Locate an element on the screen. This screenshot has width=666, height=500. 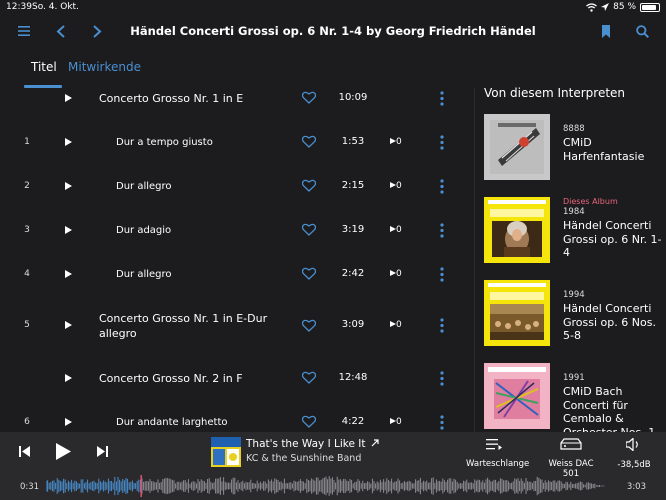
track-number: 2 is located at coordinates (27, 186).